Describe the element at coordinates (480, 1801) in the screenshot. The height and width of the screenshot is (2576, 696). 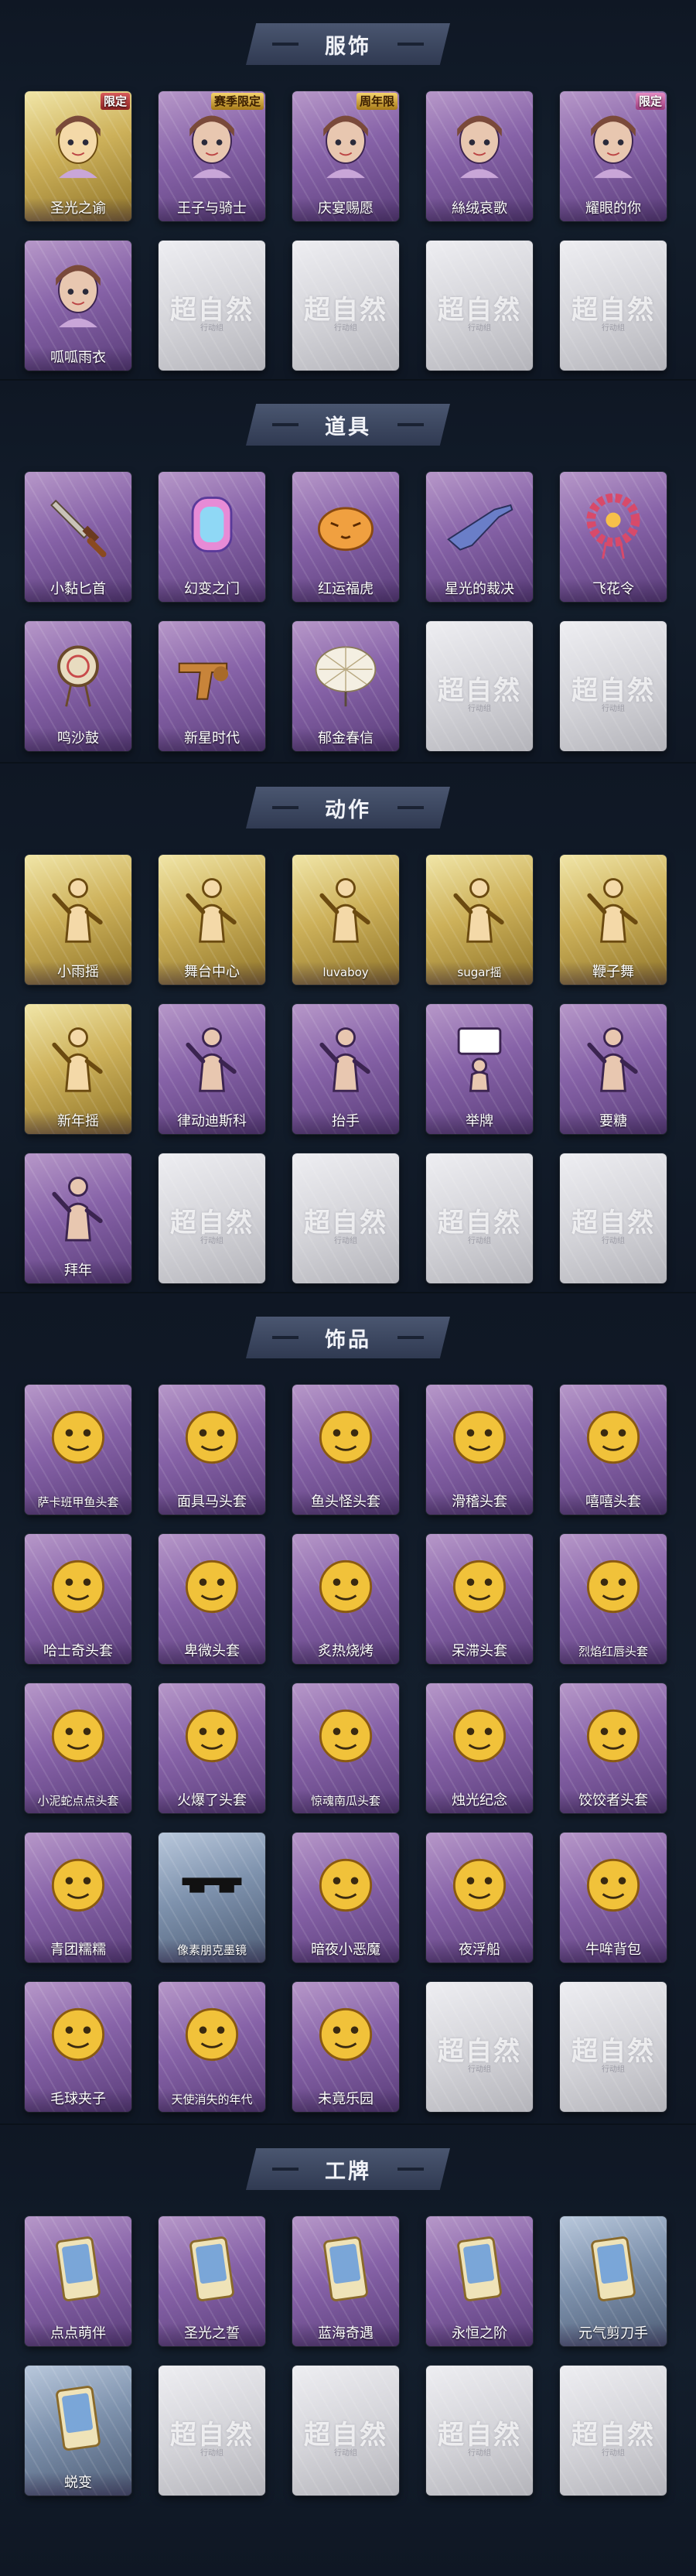
I see `item-label: 烛光纪念` at that location.